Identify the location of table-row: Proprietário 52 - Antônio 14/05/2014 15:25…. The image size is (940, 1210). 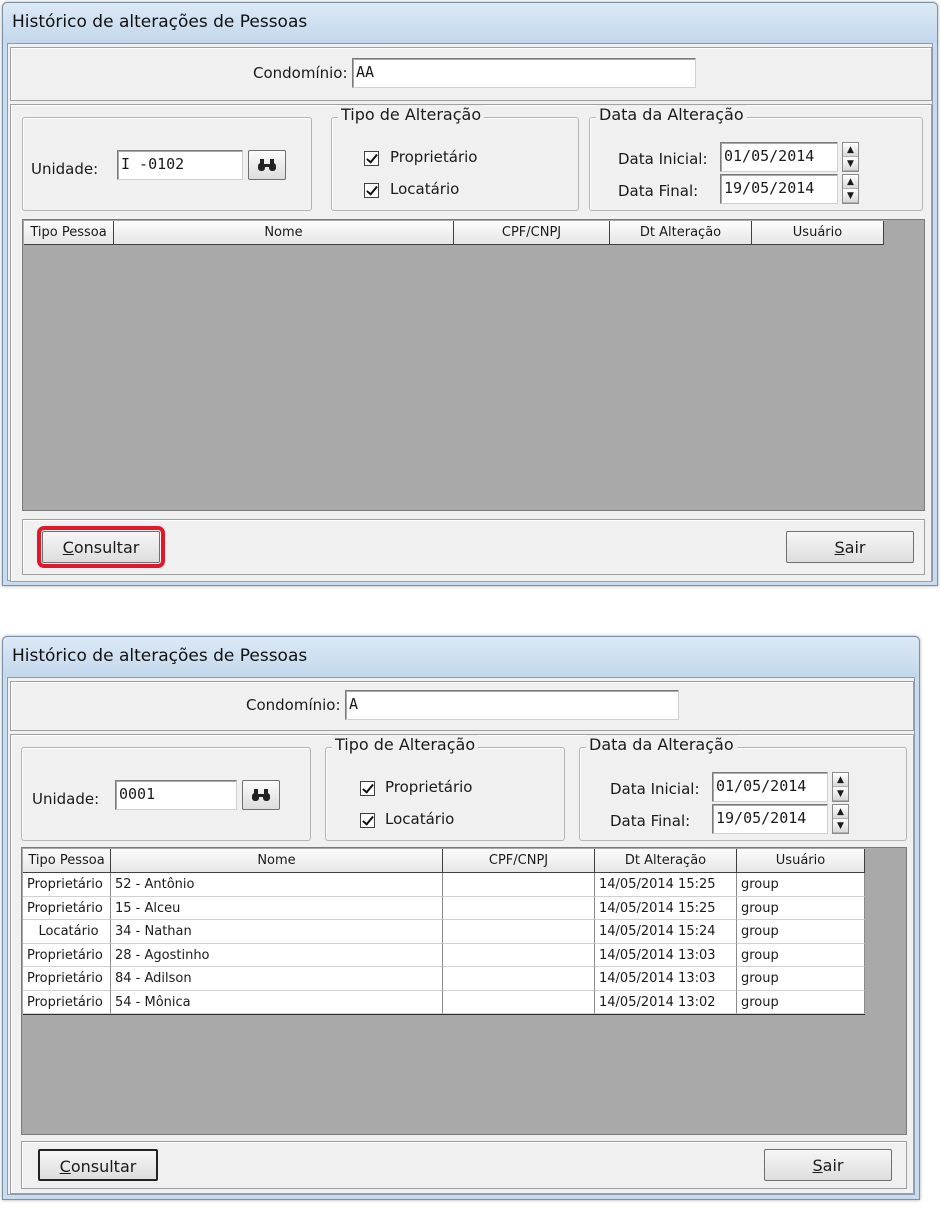
(444, 885).